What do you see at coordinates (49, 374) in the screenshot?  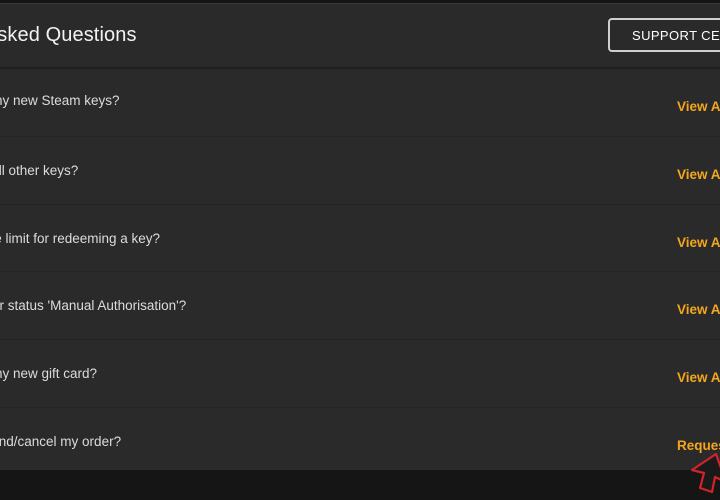 I see `faq-question: e my new gift card?` at bounding box center [49, 374].